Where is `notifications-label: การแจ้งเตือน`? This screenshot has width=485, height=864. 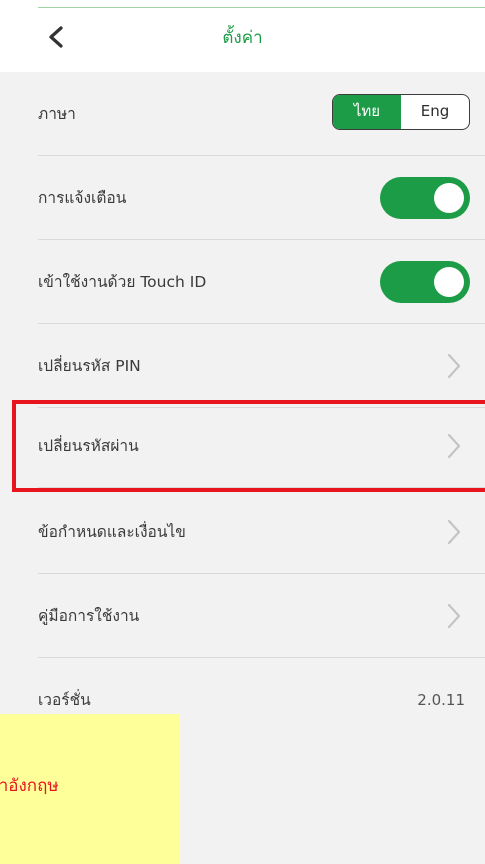
notifications-label: การแจ้งเตือน is located at coordinates (82, 198).